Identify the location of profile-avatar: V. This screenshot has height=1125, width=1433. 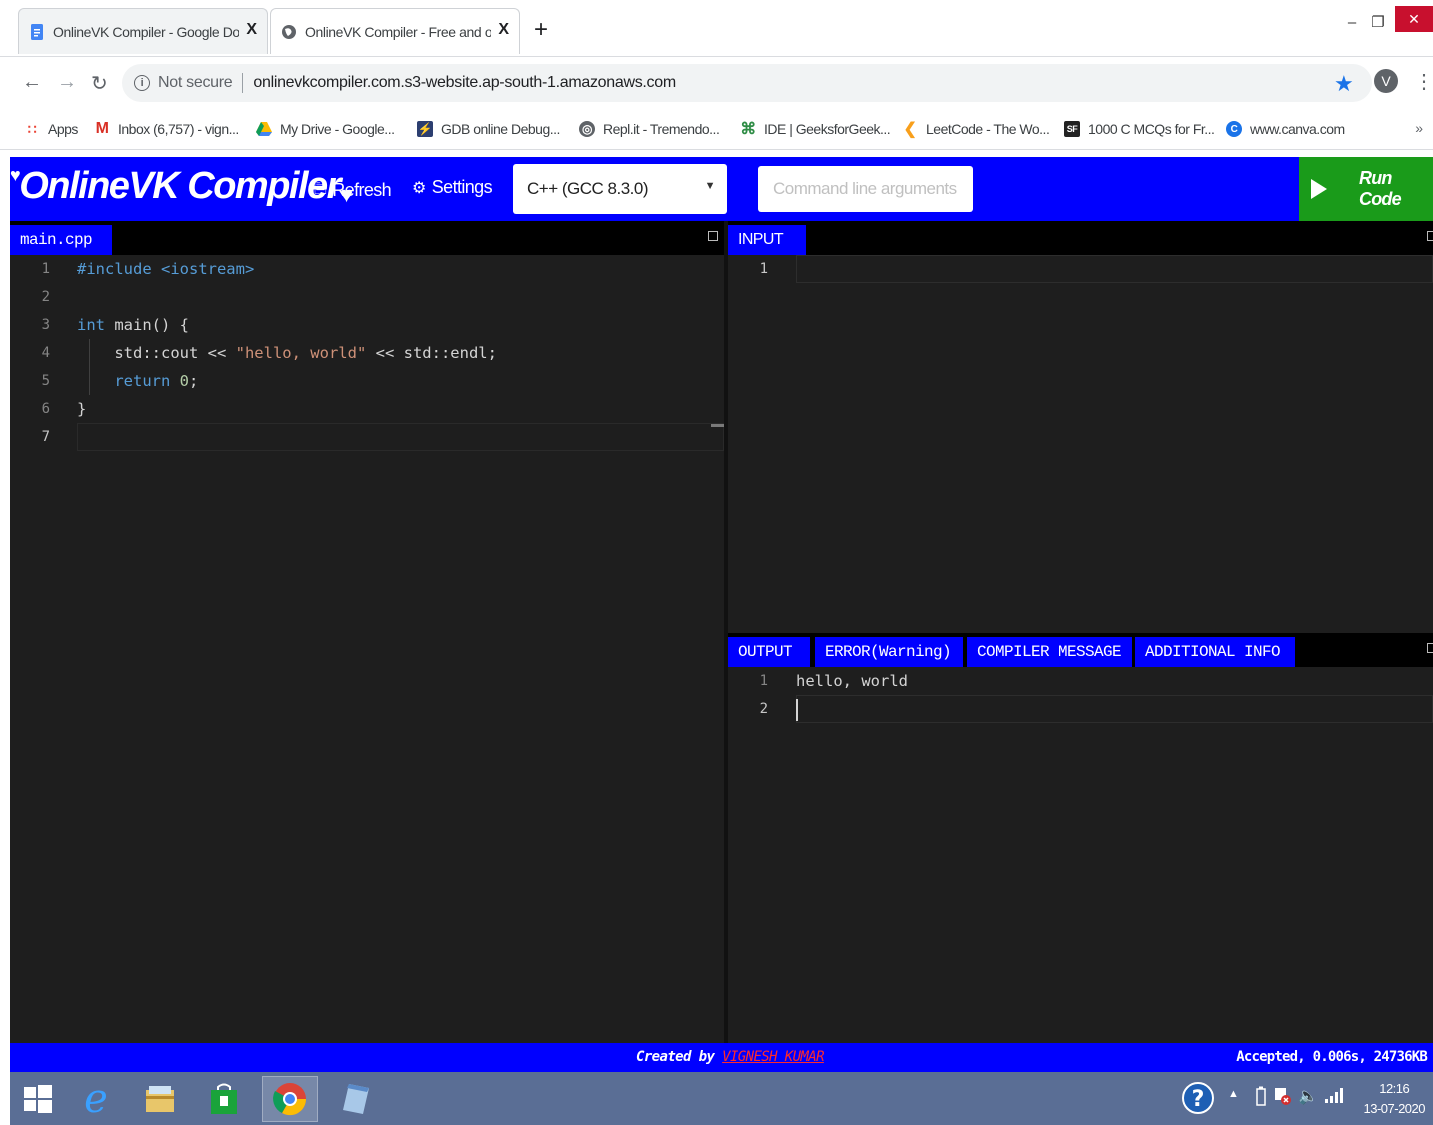
(1386, 81).